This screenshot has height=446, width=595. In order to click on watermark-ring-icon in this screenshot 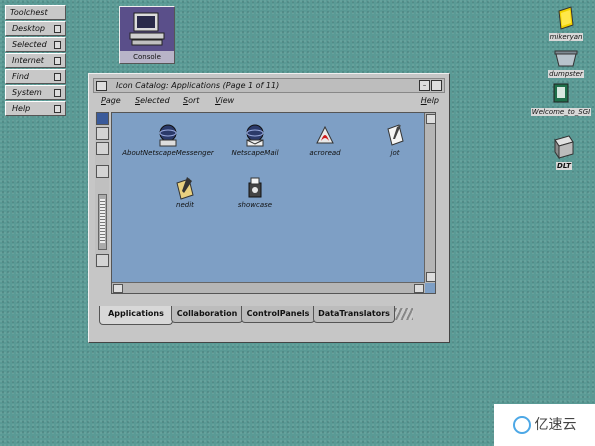, I will do `click(521, 425)`.